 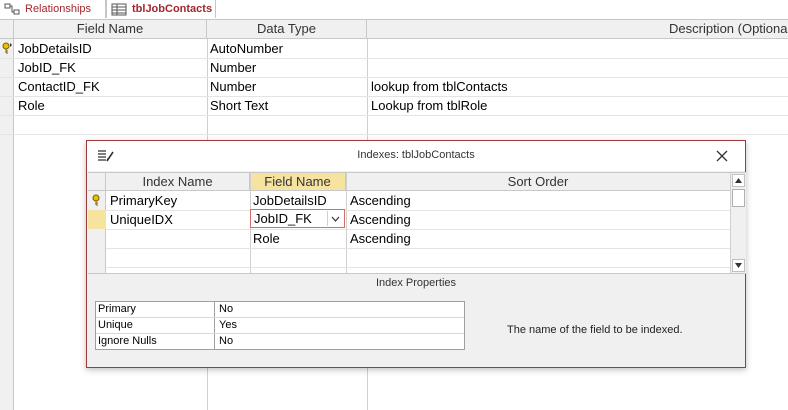 What do you see at coordinates (239, 105) in the screenshot?
I see `data-type-cell: Short Text` at bounding box center [239, 105].